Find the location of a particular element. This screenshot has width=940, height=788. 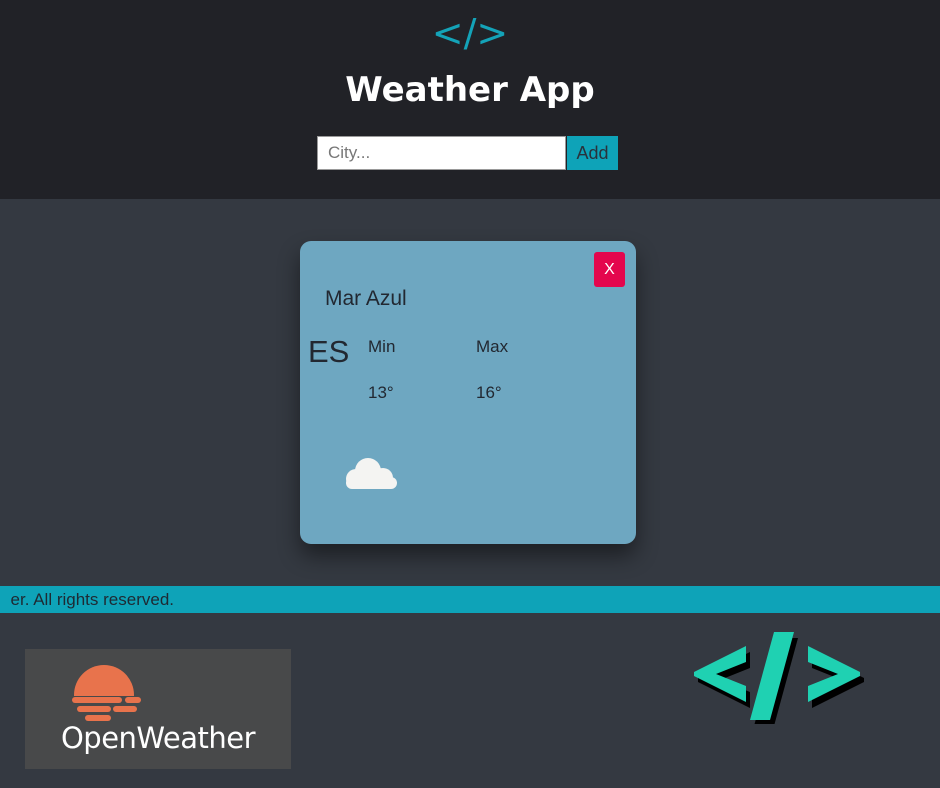

openweather-wordmark: OpenWeather is located at coordinates (158, 738).